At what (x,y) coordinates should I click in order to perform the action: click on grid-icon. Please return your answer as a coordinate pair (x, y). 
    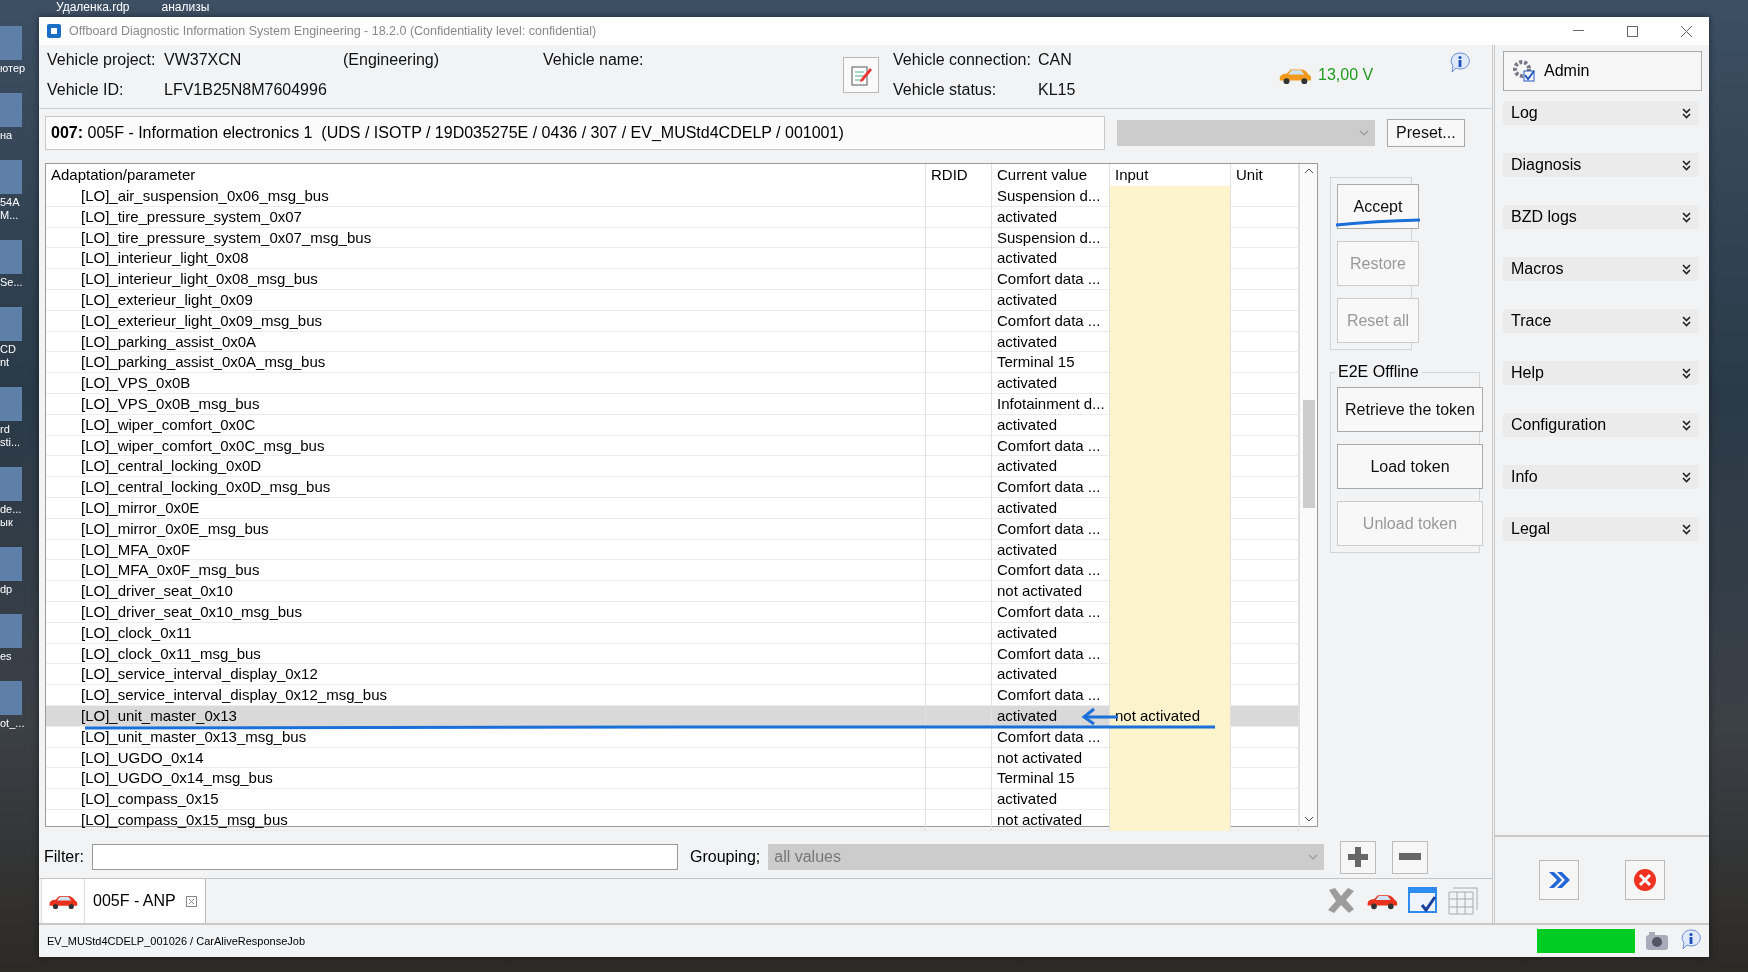
    Looking at the image, I should click on (1463, 901).